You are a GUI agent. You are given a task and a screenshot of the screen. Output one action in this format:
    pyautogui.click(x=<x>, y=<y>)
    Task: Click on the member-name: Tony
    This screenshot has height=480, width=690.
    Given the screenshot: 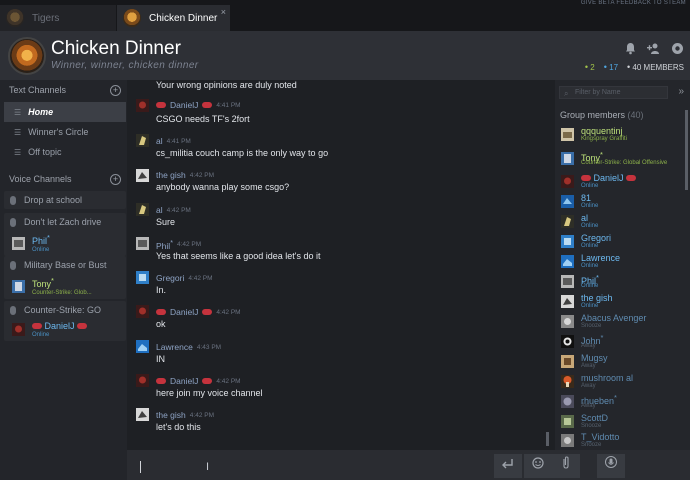 What is the action you would take?
    pyautogui.click(x=42, y=284)
    